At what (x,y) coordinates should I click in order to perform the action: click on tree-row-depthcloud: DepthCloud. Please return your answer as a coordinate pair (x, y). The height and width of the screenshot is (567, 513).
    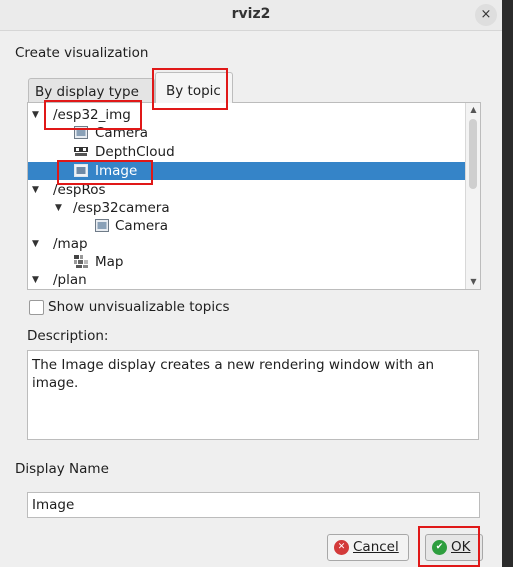
    Looking at the image, I should click on (246, 152).